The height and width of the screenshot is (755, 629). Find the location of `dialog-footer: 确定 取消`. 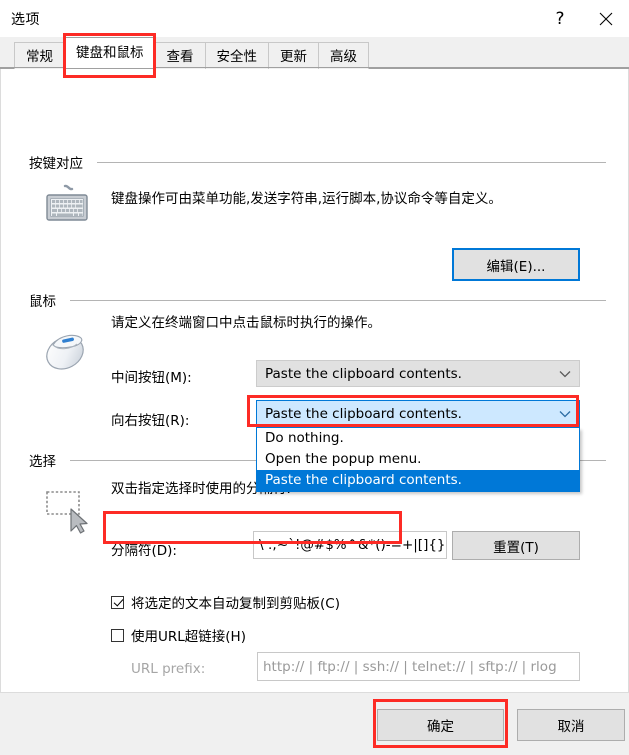

dialog-footer: 确定 取消 is located at coordinates (314, 723).